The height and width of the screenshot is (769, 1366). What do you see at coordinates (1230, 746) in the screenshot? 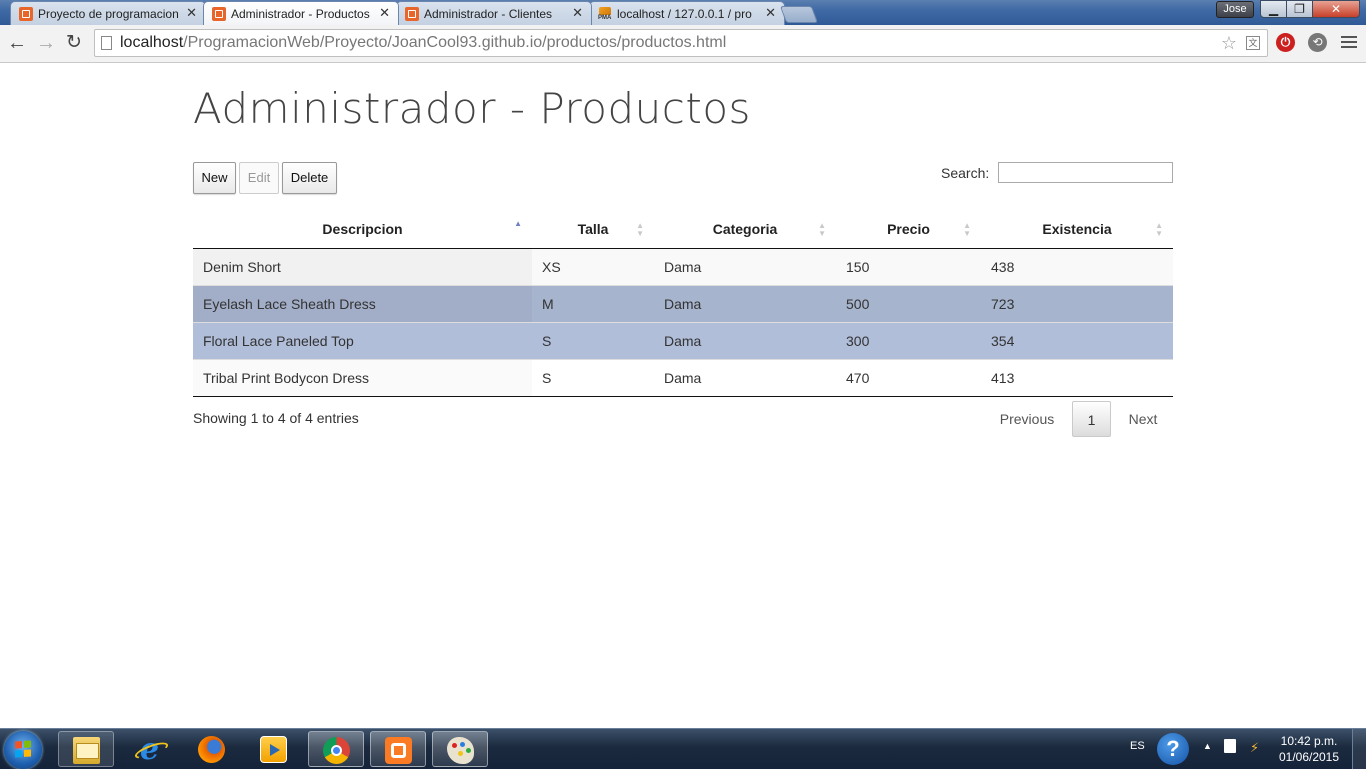
I see `action-center-icon` at bounding box center [1230, 746].